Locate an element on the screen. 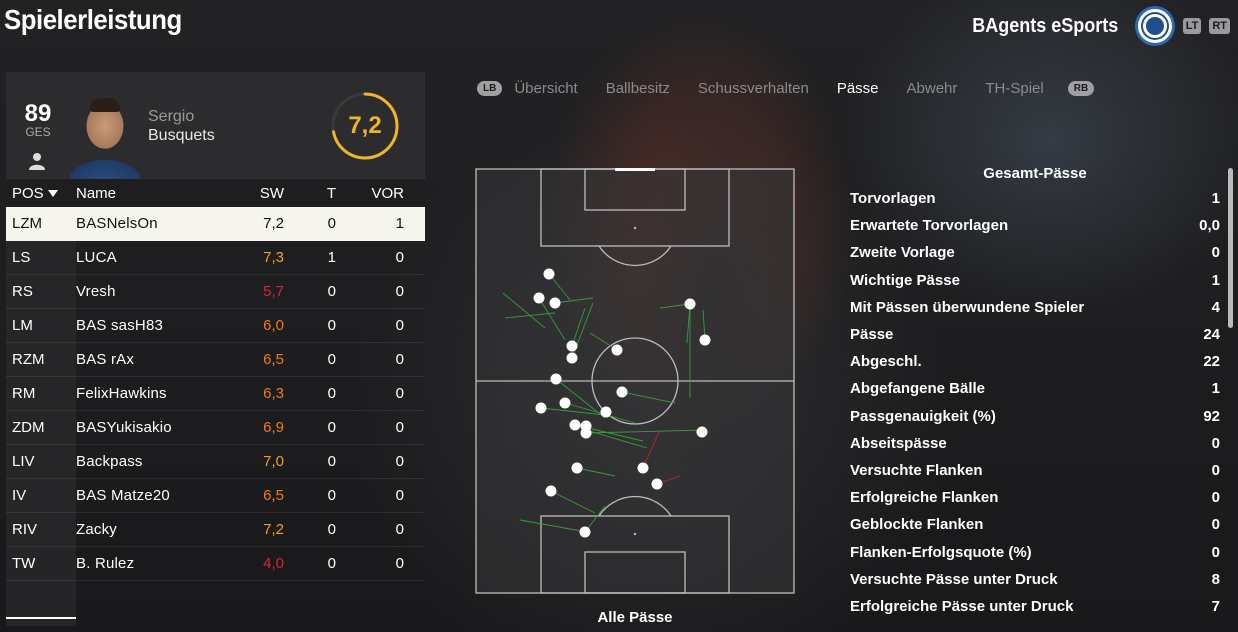 The image size is (1238, 632). row-name: LUCA is located at coordinates (96, 257).